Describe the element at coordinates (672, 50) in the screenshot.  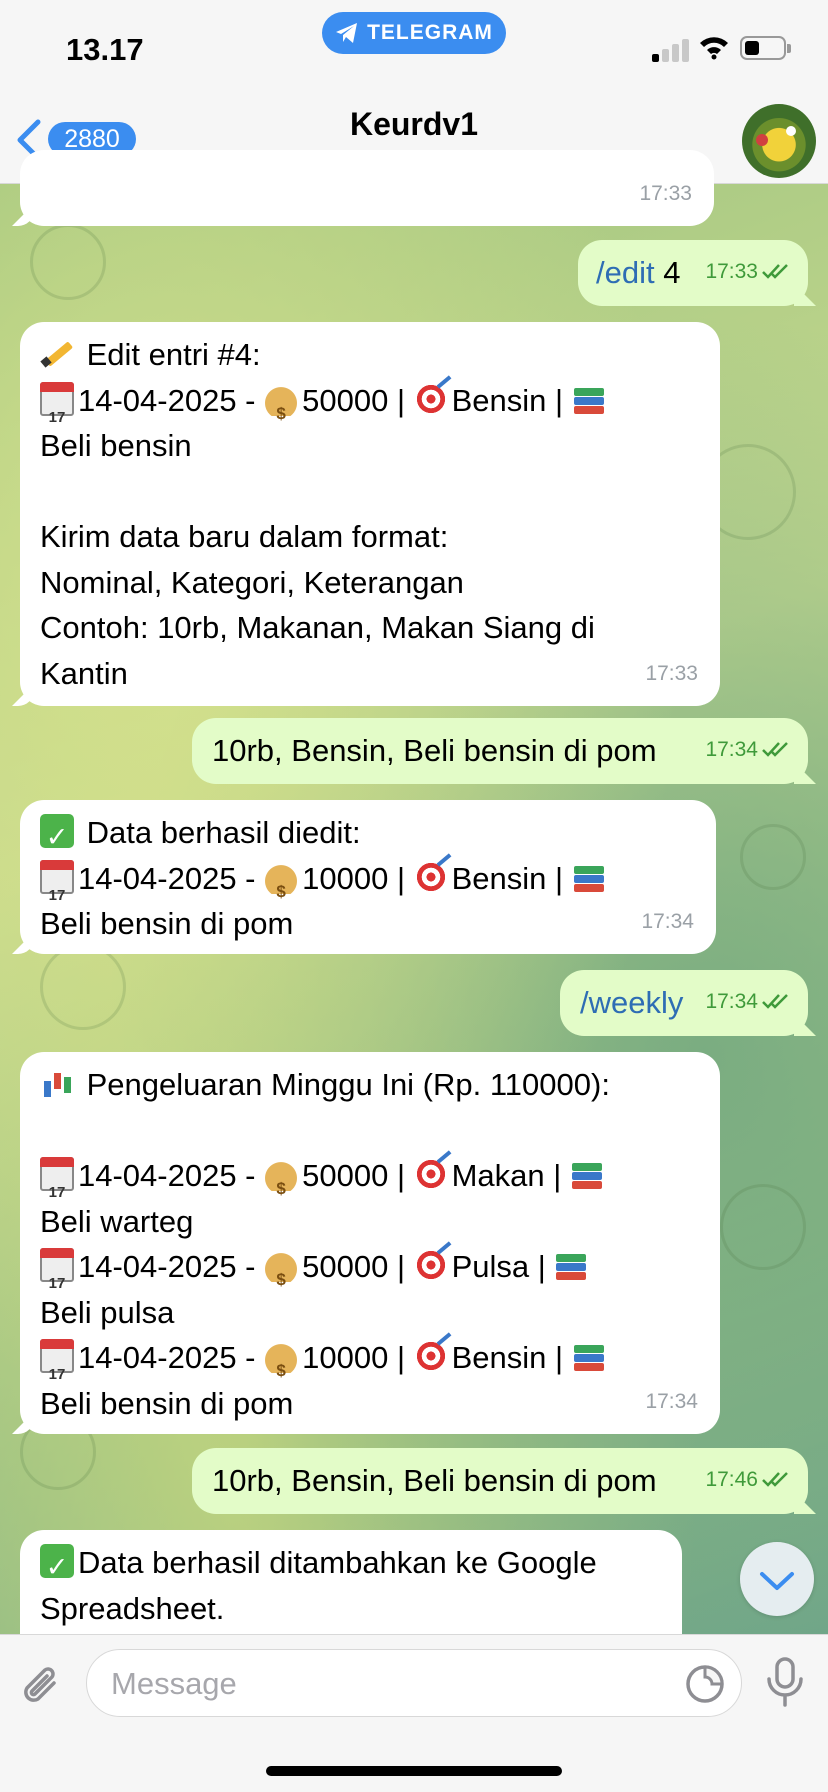
I see `signal-icon` at that location.